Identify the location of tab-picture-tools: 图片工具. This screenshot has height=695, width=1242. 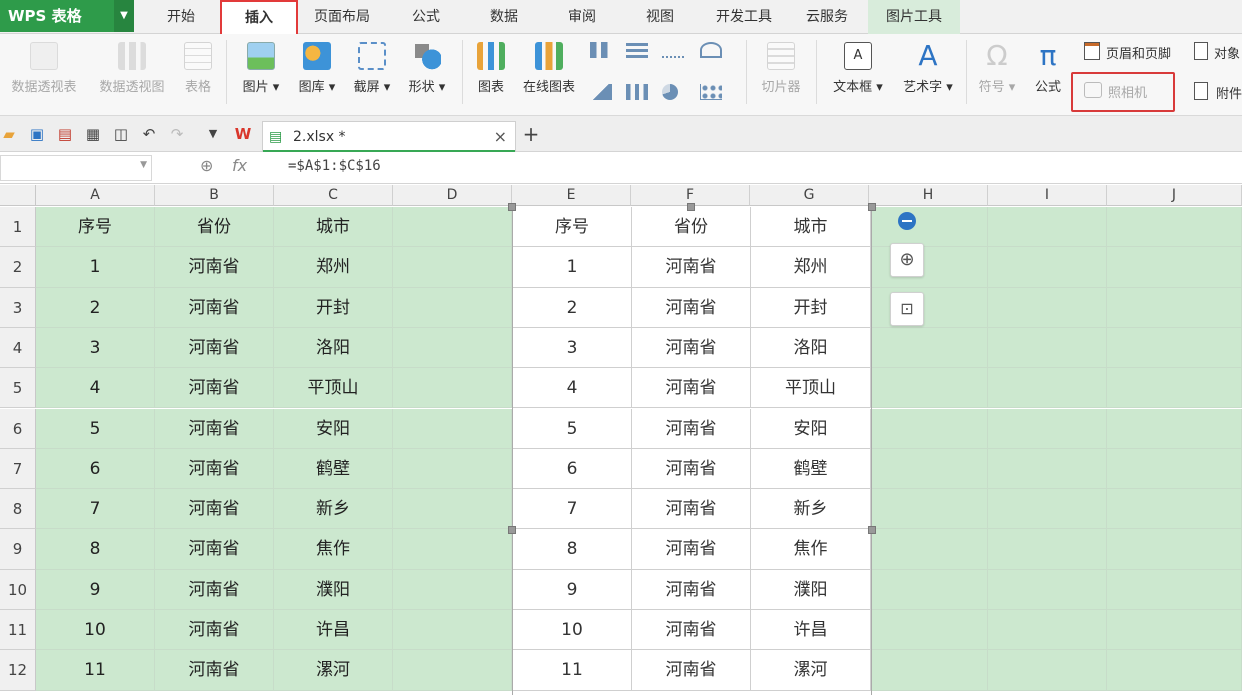
(914, 17).